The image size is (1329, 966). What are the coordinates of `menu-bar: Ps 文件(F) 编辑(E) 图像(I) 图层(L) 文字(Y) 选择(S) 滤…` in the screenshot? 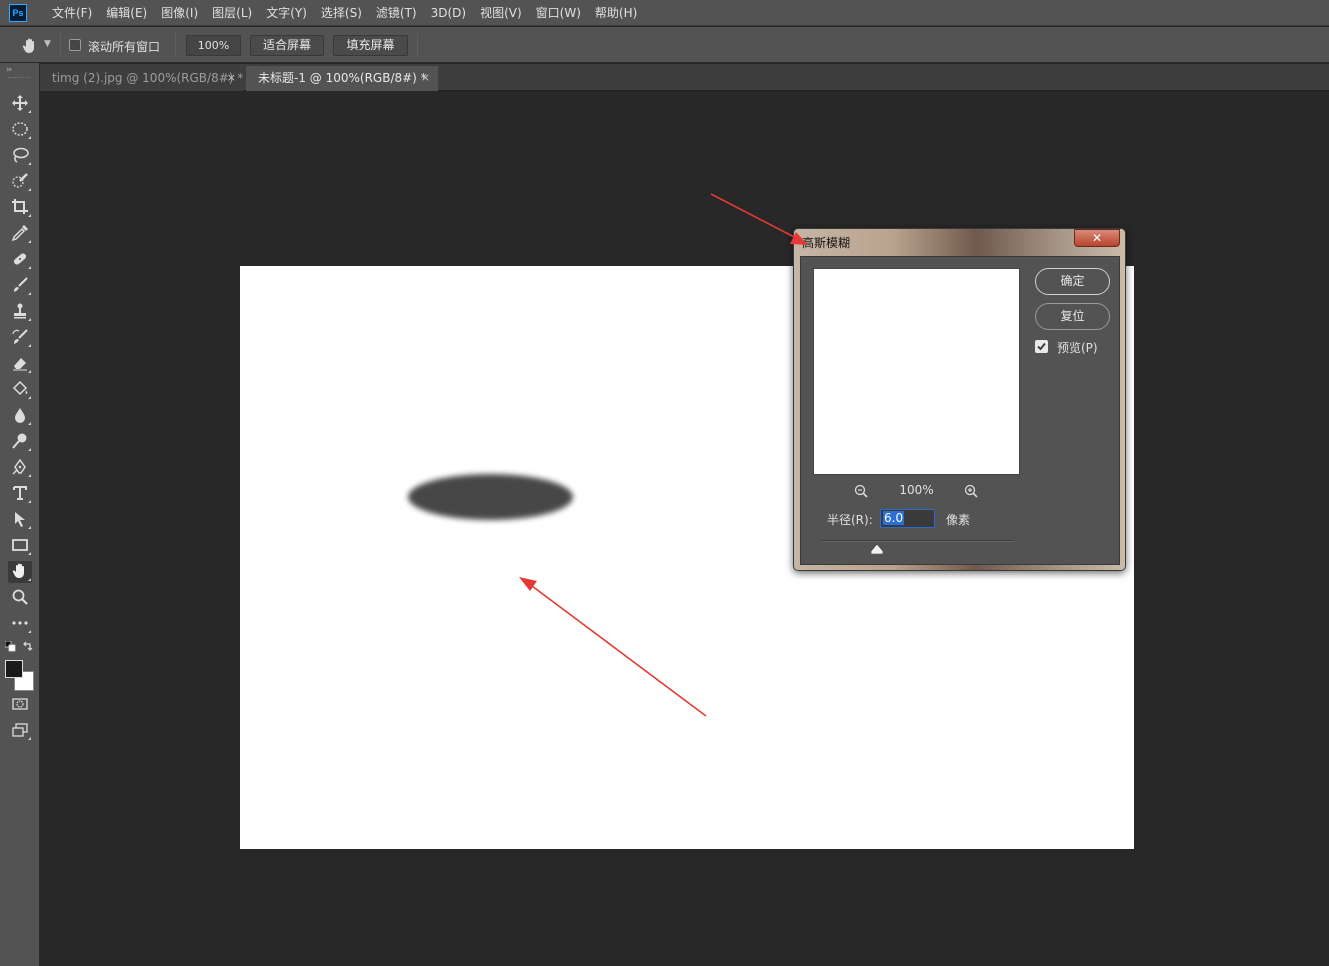 It's located at (664, 13).